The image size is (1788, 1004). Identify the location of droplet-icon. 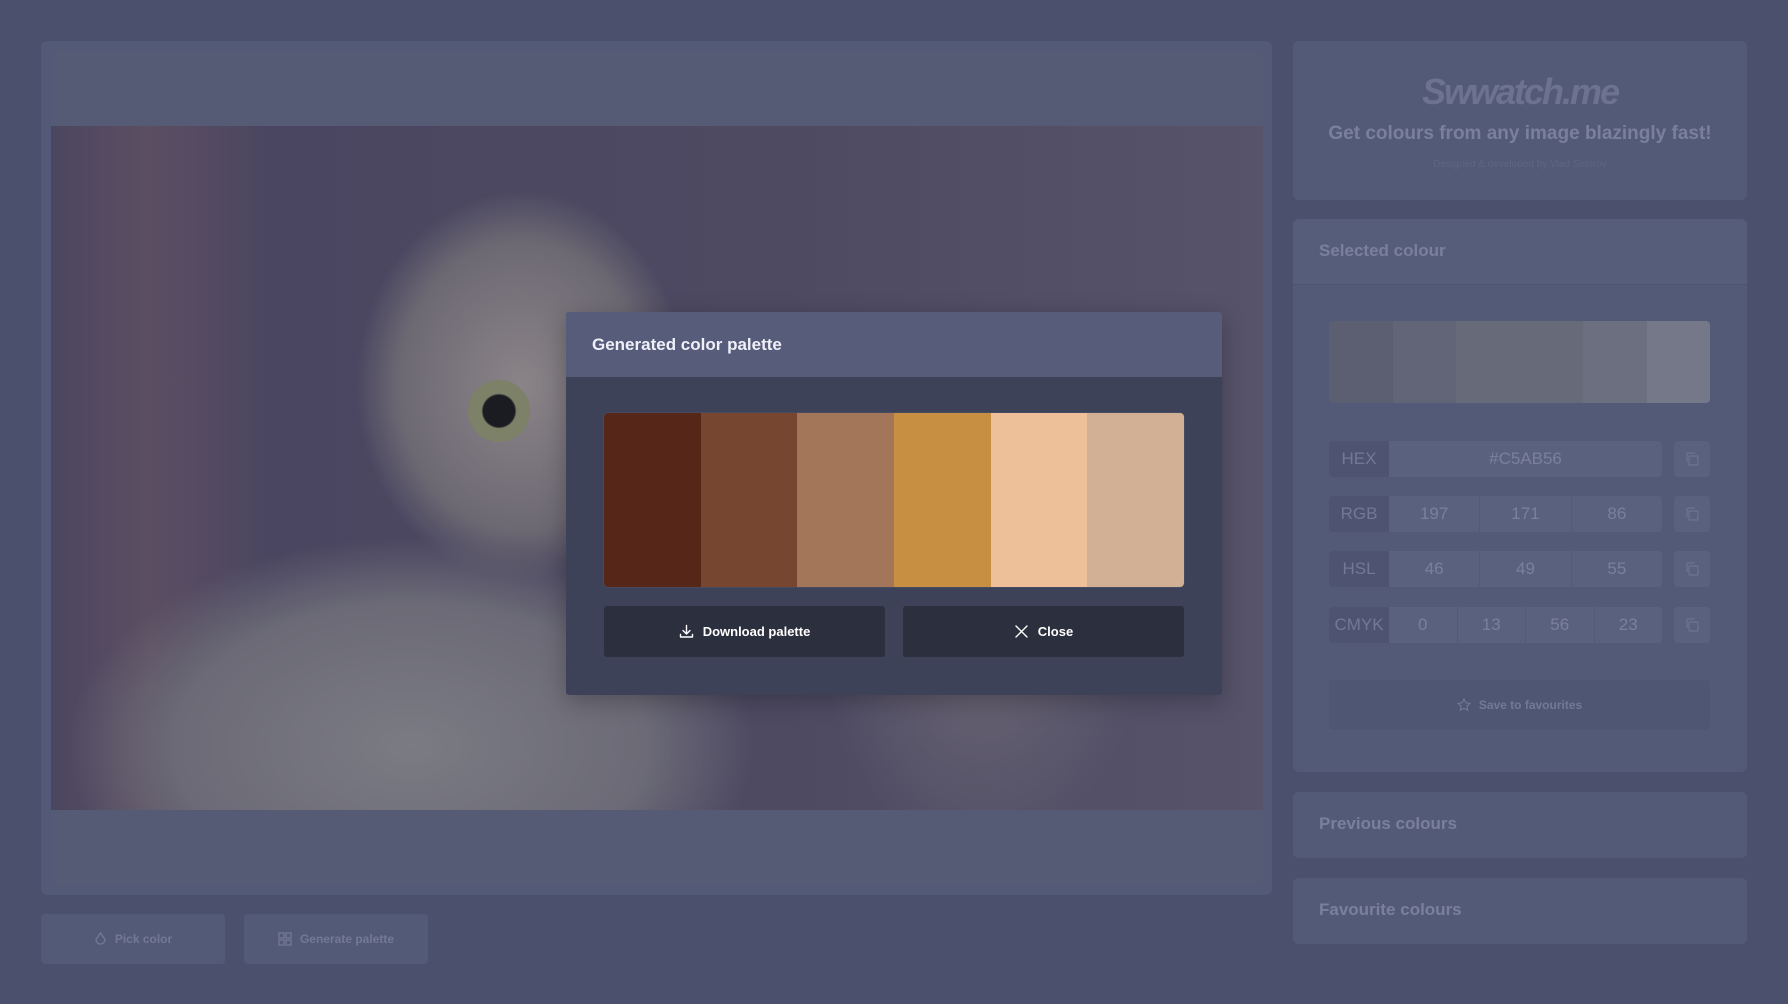
(100, 939).